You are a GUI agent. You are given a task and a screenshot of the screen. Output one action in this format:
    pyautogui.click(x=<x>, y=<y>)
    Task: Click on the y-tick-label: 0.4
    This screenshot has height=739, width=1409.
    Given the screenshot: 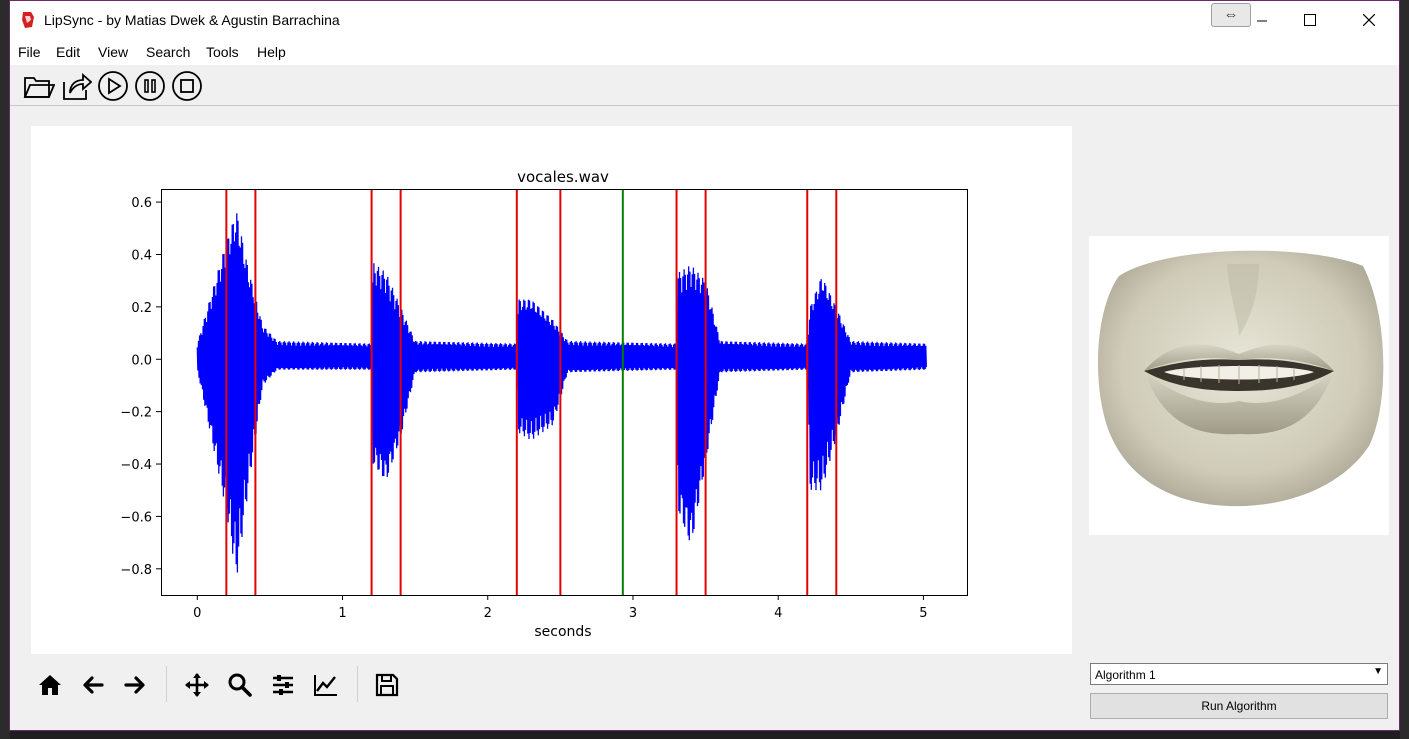 What is the action you would take?
    pyautogui.click(x=141, y=255)
    